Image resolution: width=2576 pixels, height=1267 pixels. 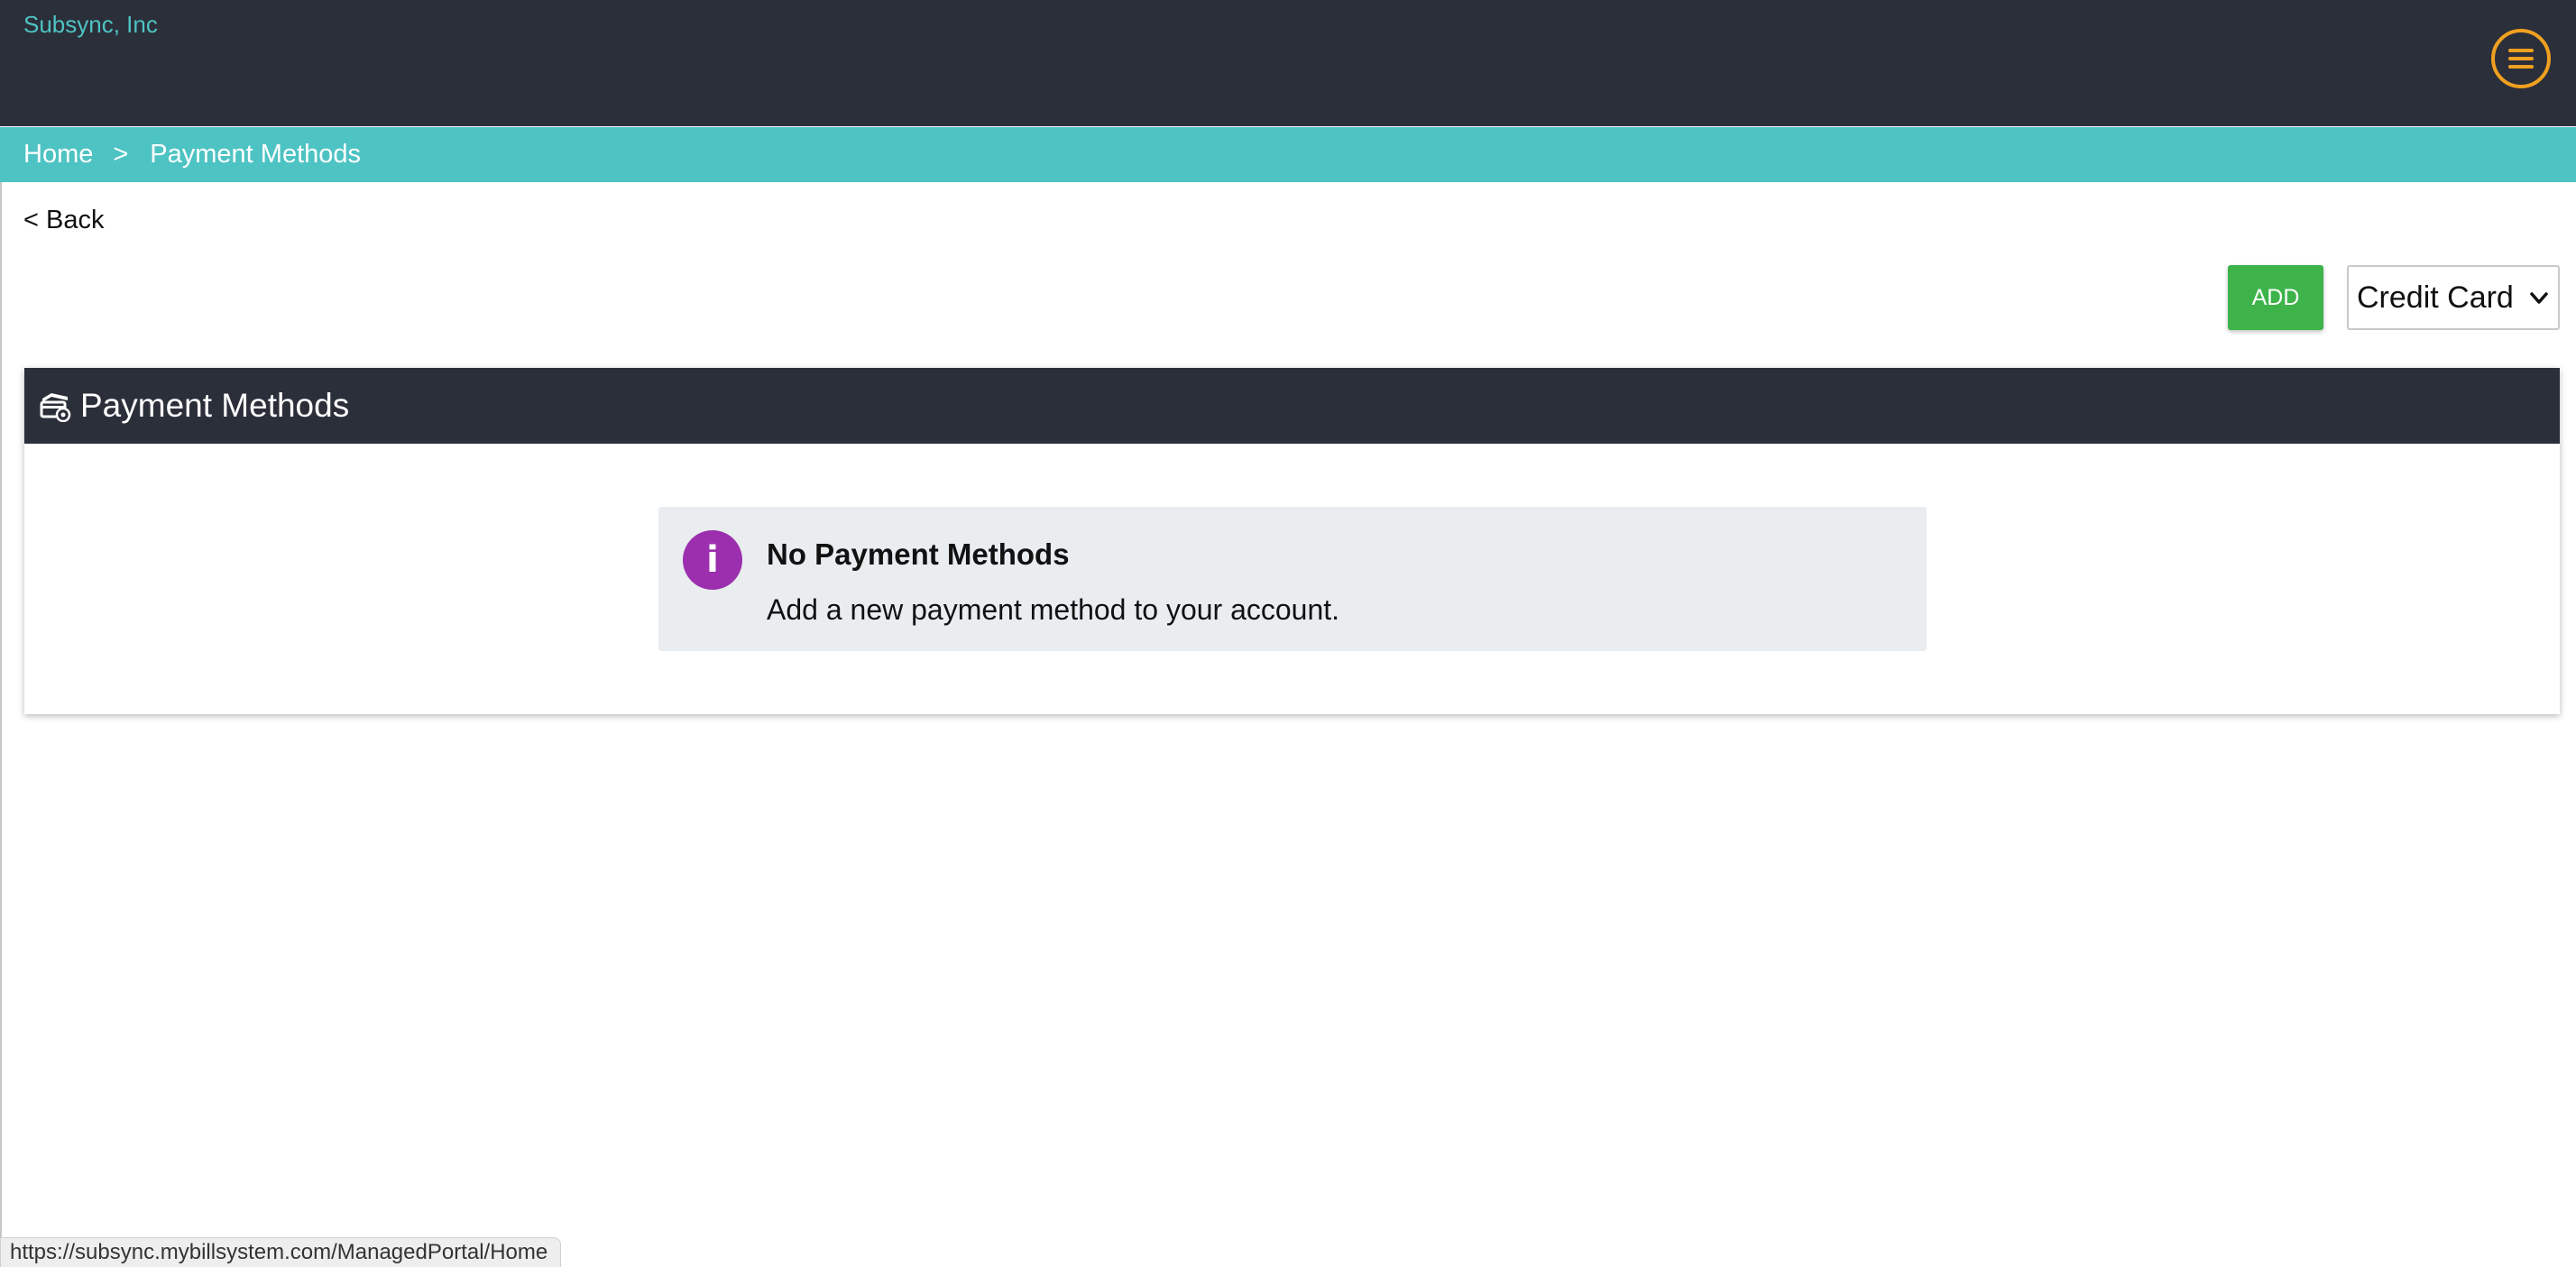 I want to click on hamburger-menu-icon, so click(x=2521, y=59).